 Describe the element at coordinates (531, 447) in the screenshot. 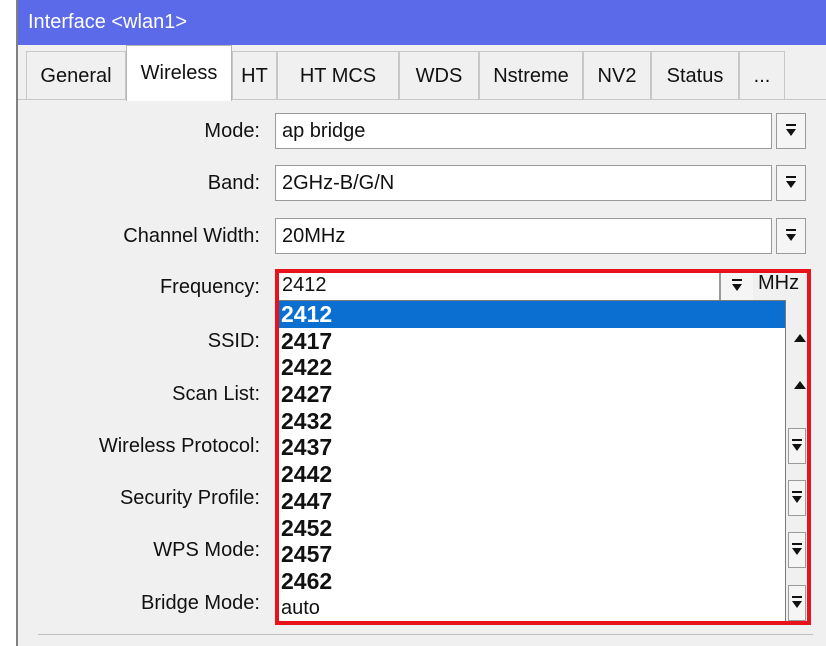

I see `frequency-option: 2437` at that location.